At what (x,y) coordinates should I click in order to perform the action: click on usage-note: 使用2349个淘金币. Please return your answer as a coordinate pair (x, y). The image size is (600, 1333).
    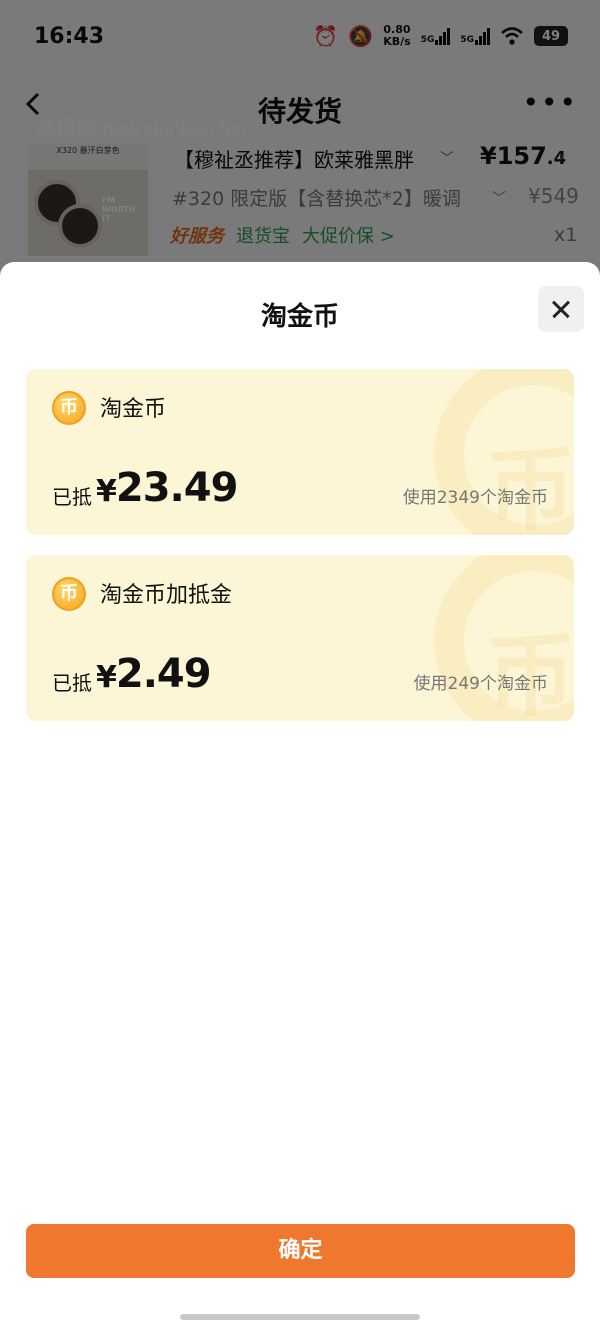
    Looking at the image, I should click on (475, 498).